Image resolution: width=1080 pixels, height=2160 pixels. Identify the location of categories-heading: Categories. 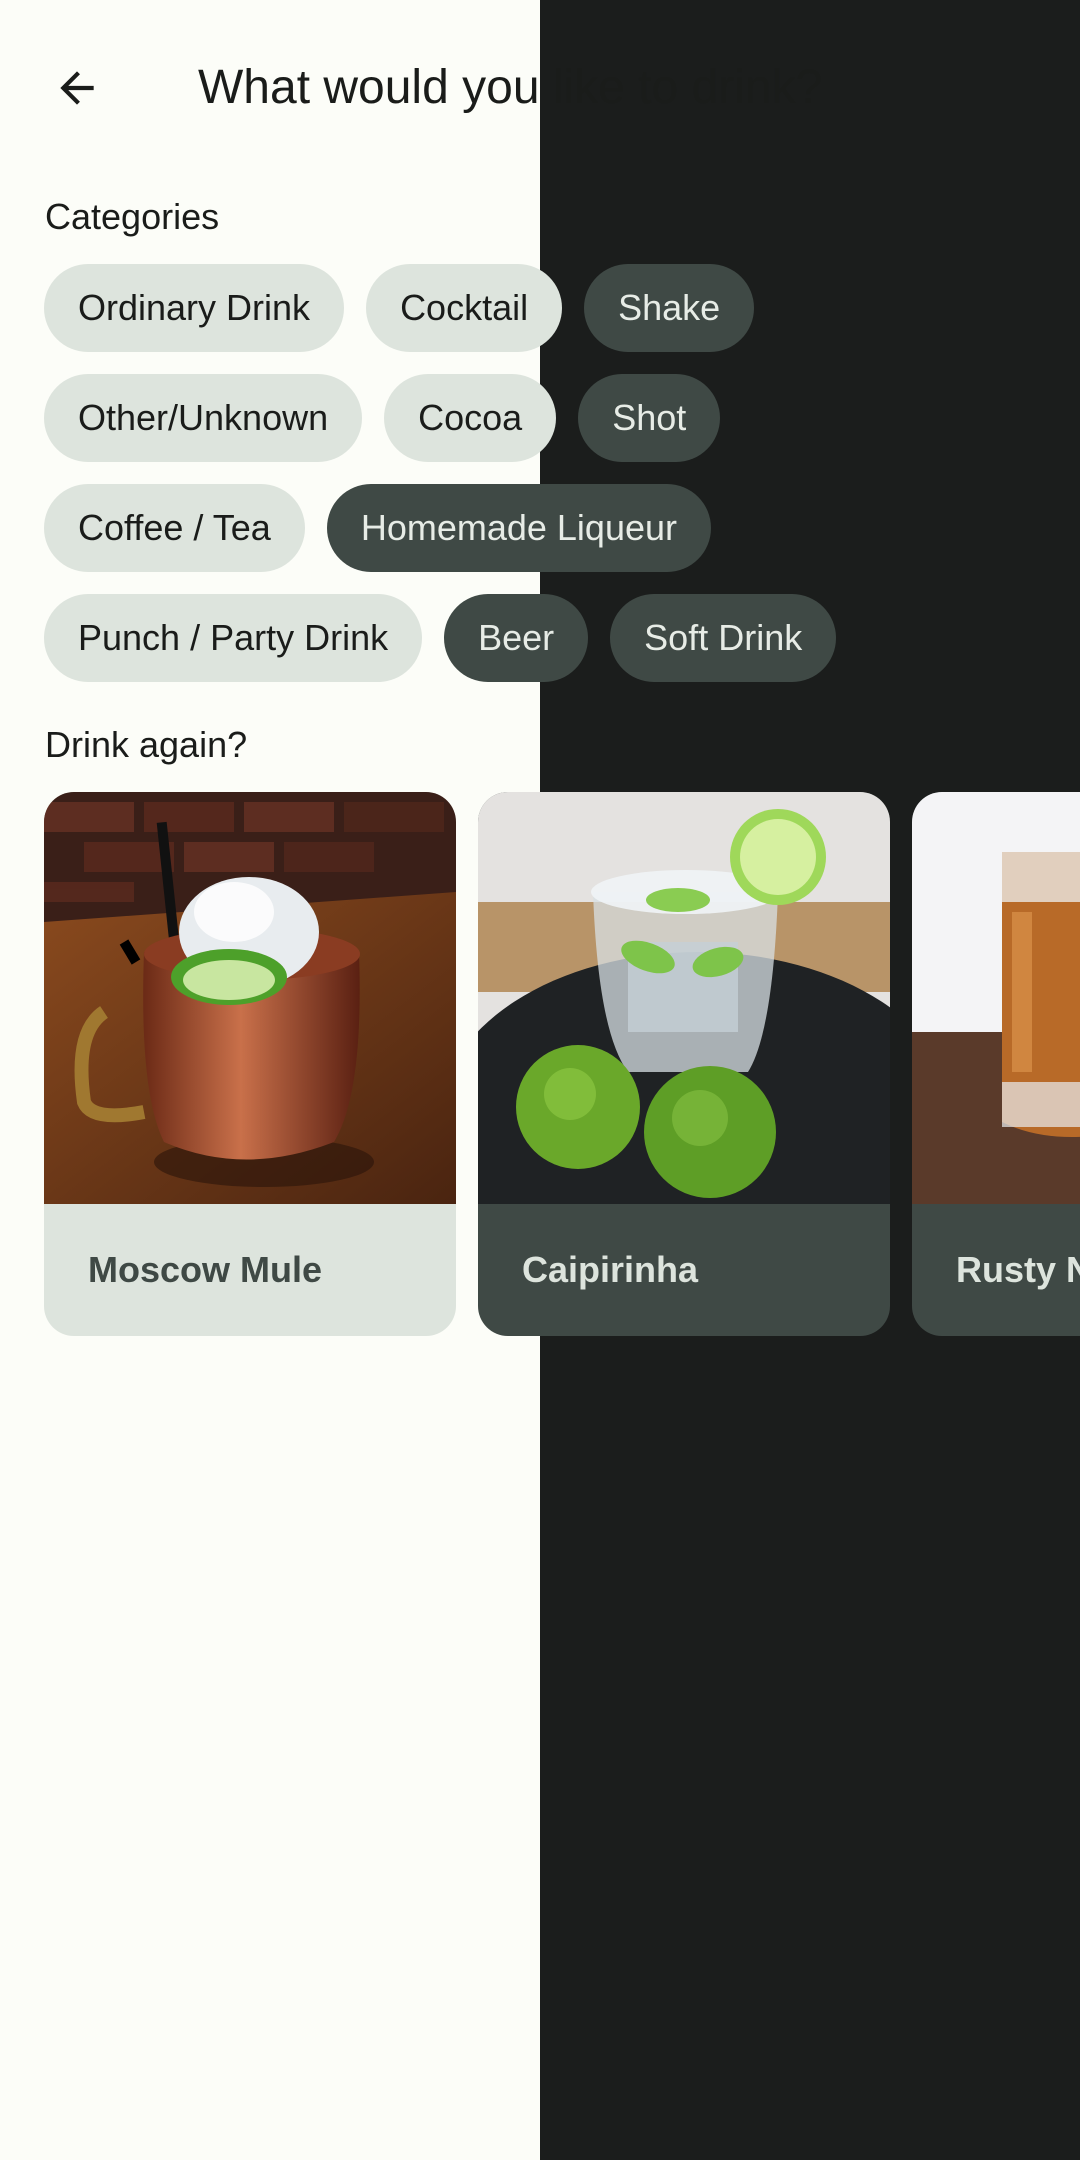
(132, 216).